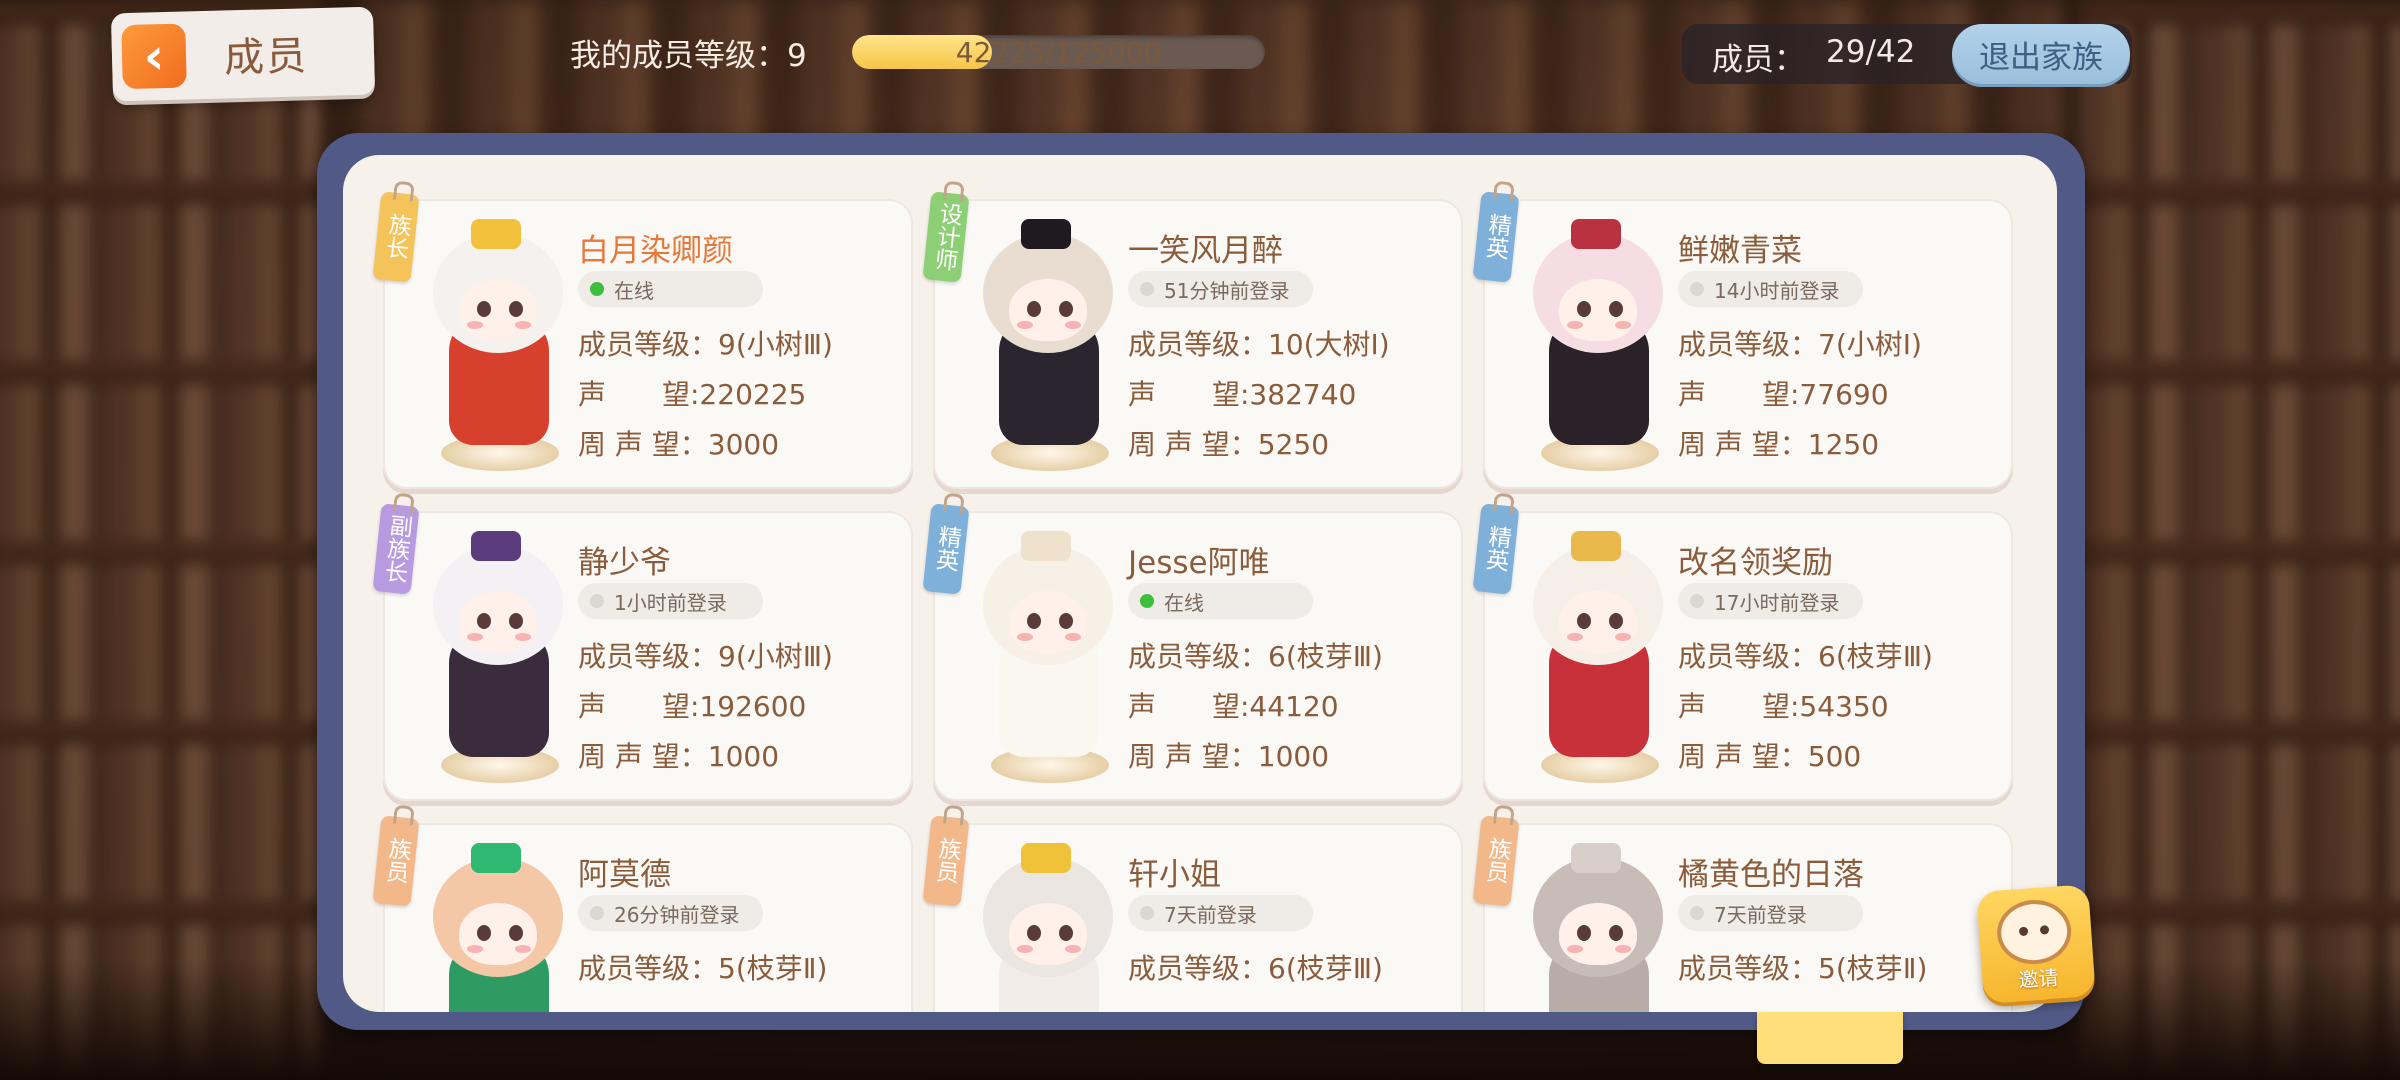 The image size is (2400, 1080). I want to click on member-card: 族员 橘黄色的日落 7天前登录 成员等级：5(枝芽Ⅱ), so click(1742, 913).